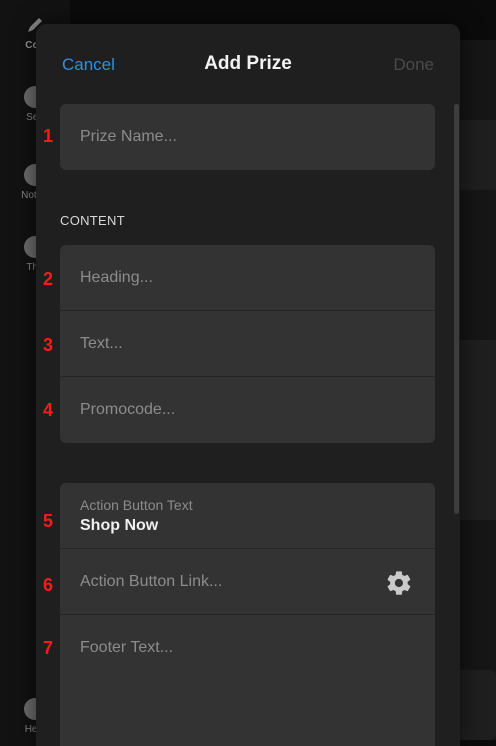 The width and height of the screenshot is (496, 746). What do you see at coordinates (136, 505) in the screenshot?
I see `action-button-text-label: Action Button Text` at bounding box center [136, 505].